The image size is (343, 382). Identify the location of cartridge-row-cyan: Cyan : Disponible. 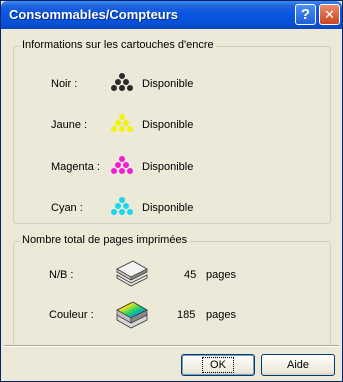
(161, 208).